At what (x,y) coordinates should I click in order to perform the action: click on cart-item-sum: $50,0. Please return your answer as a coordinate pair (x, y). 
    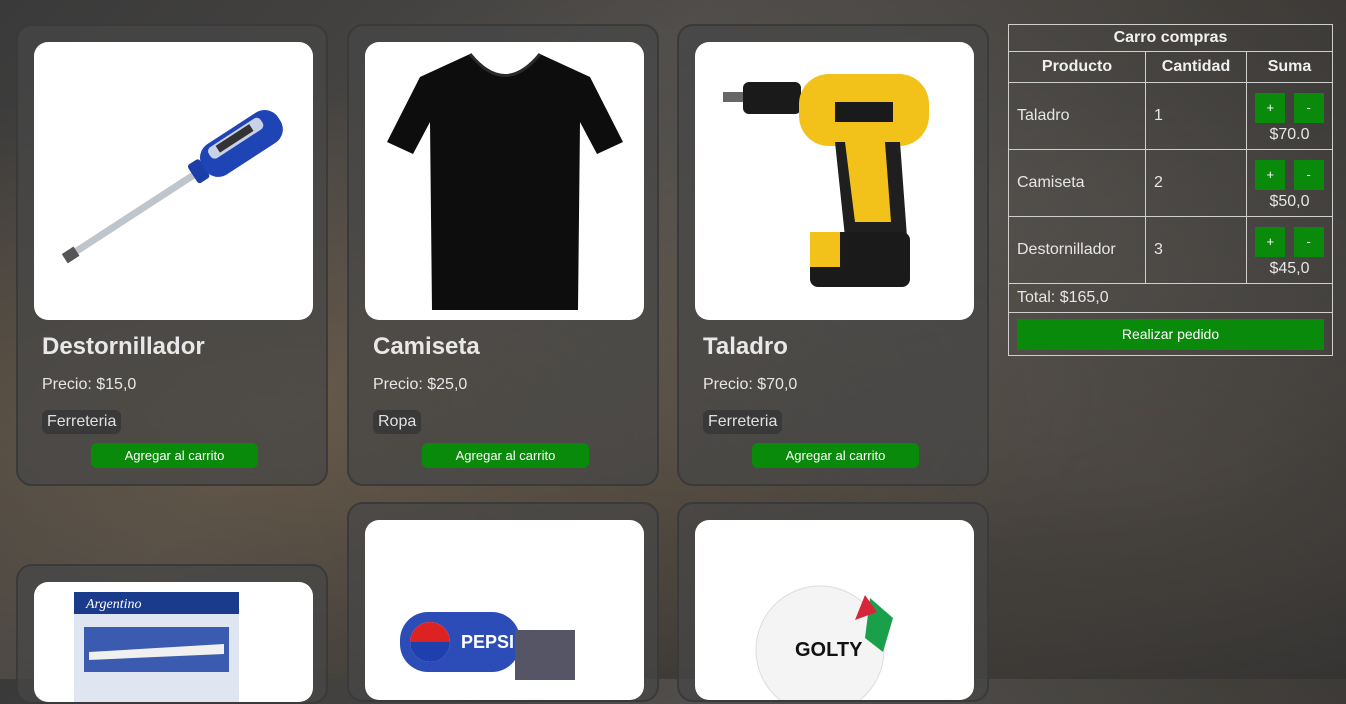
    Looking at the image, I should click on (1289, 201).